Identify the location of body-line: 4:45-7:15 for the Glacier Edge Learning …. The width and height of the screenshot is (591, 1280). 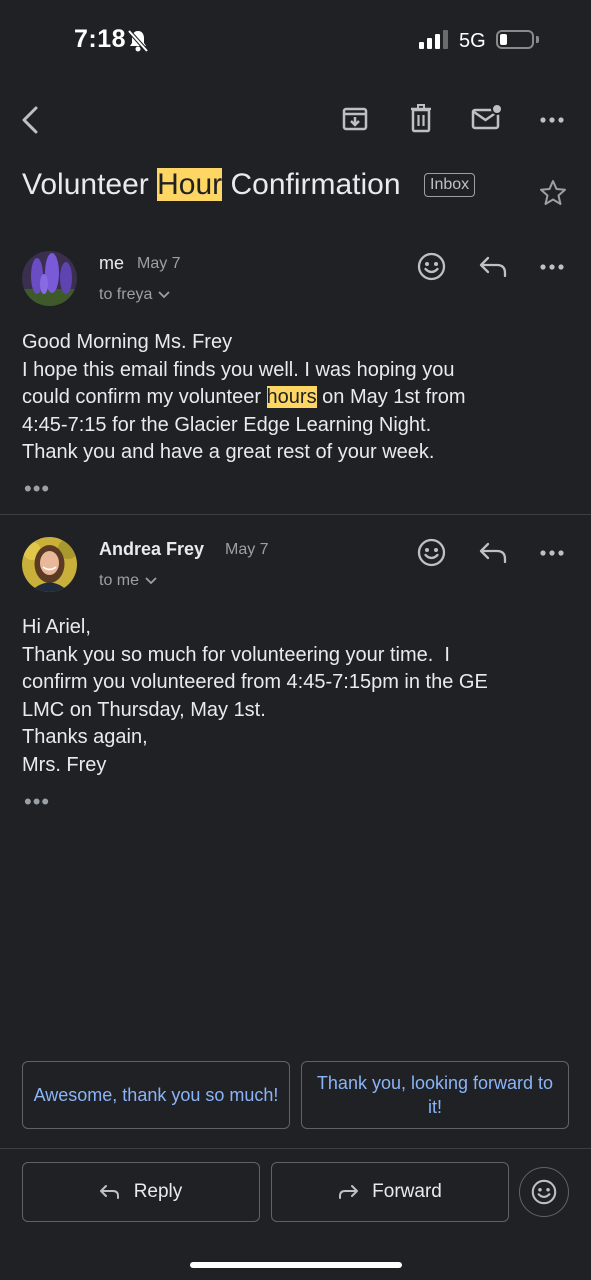
(227, 424).